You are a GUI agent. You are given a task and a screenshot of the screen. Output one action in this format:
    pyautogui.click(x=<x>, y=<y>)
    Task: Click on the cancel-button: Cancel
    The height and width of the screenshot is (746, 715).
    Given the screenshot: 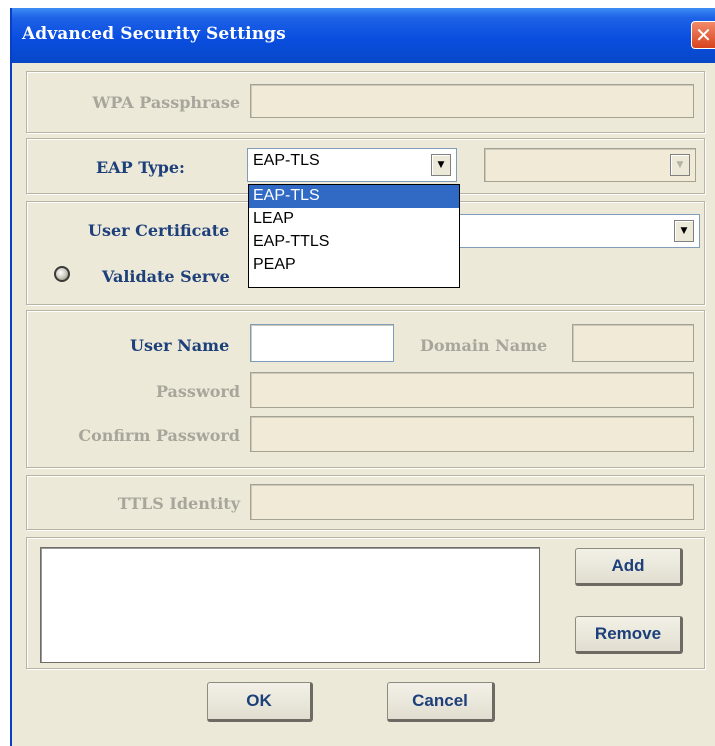 What is the action you would take?
    pyautogui.click(x=441, y=702)
    